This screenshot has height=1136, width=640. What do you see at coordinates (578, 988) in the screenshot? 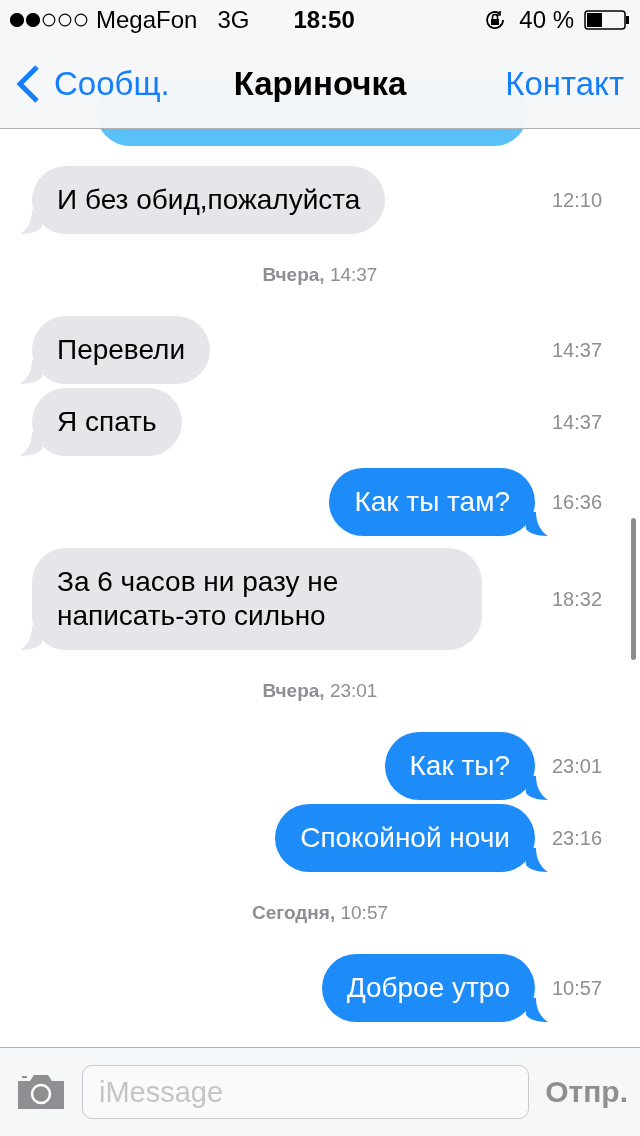
I see `message-time: 10:57` at bounding box center [578, 988].